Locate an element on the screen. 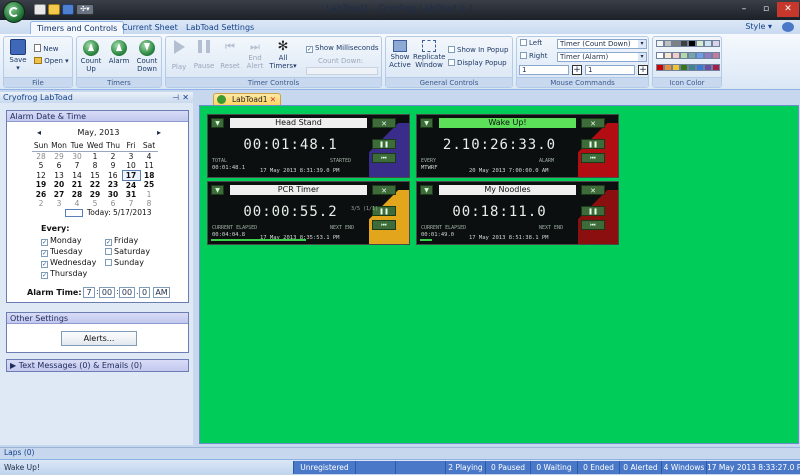  show-in-popup-checkbox: Show In Popup is located at coordinates (478, 50).